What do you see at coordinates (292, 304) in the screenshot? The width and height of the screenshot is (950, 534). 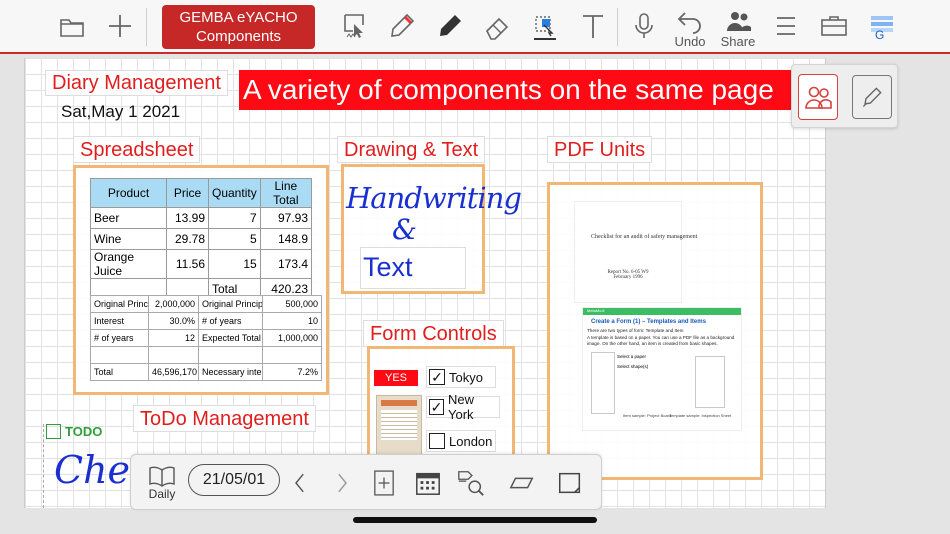 I see `table-cell: 500,000` at bounding box center [292, 304].